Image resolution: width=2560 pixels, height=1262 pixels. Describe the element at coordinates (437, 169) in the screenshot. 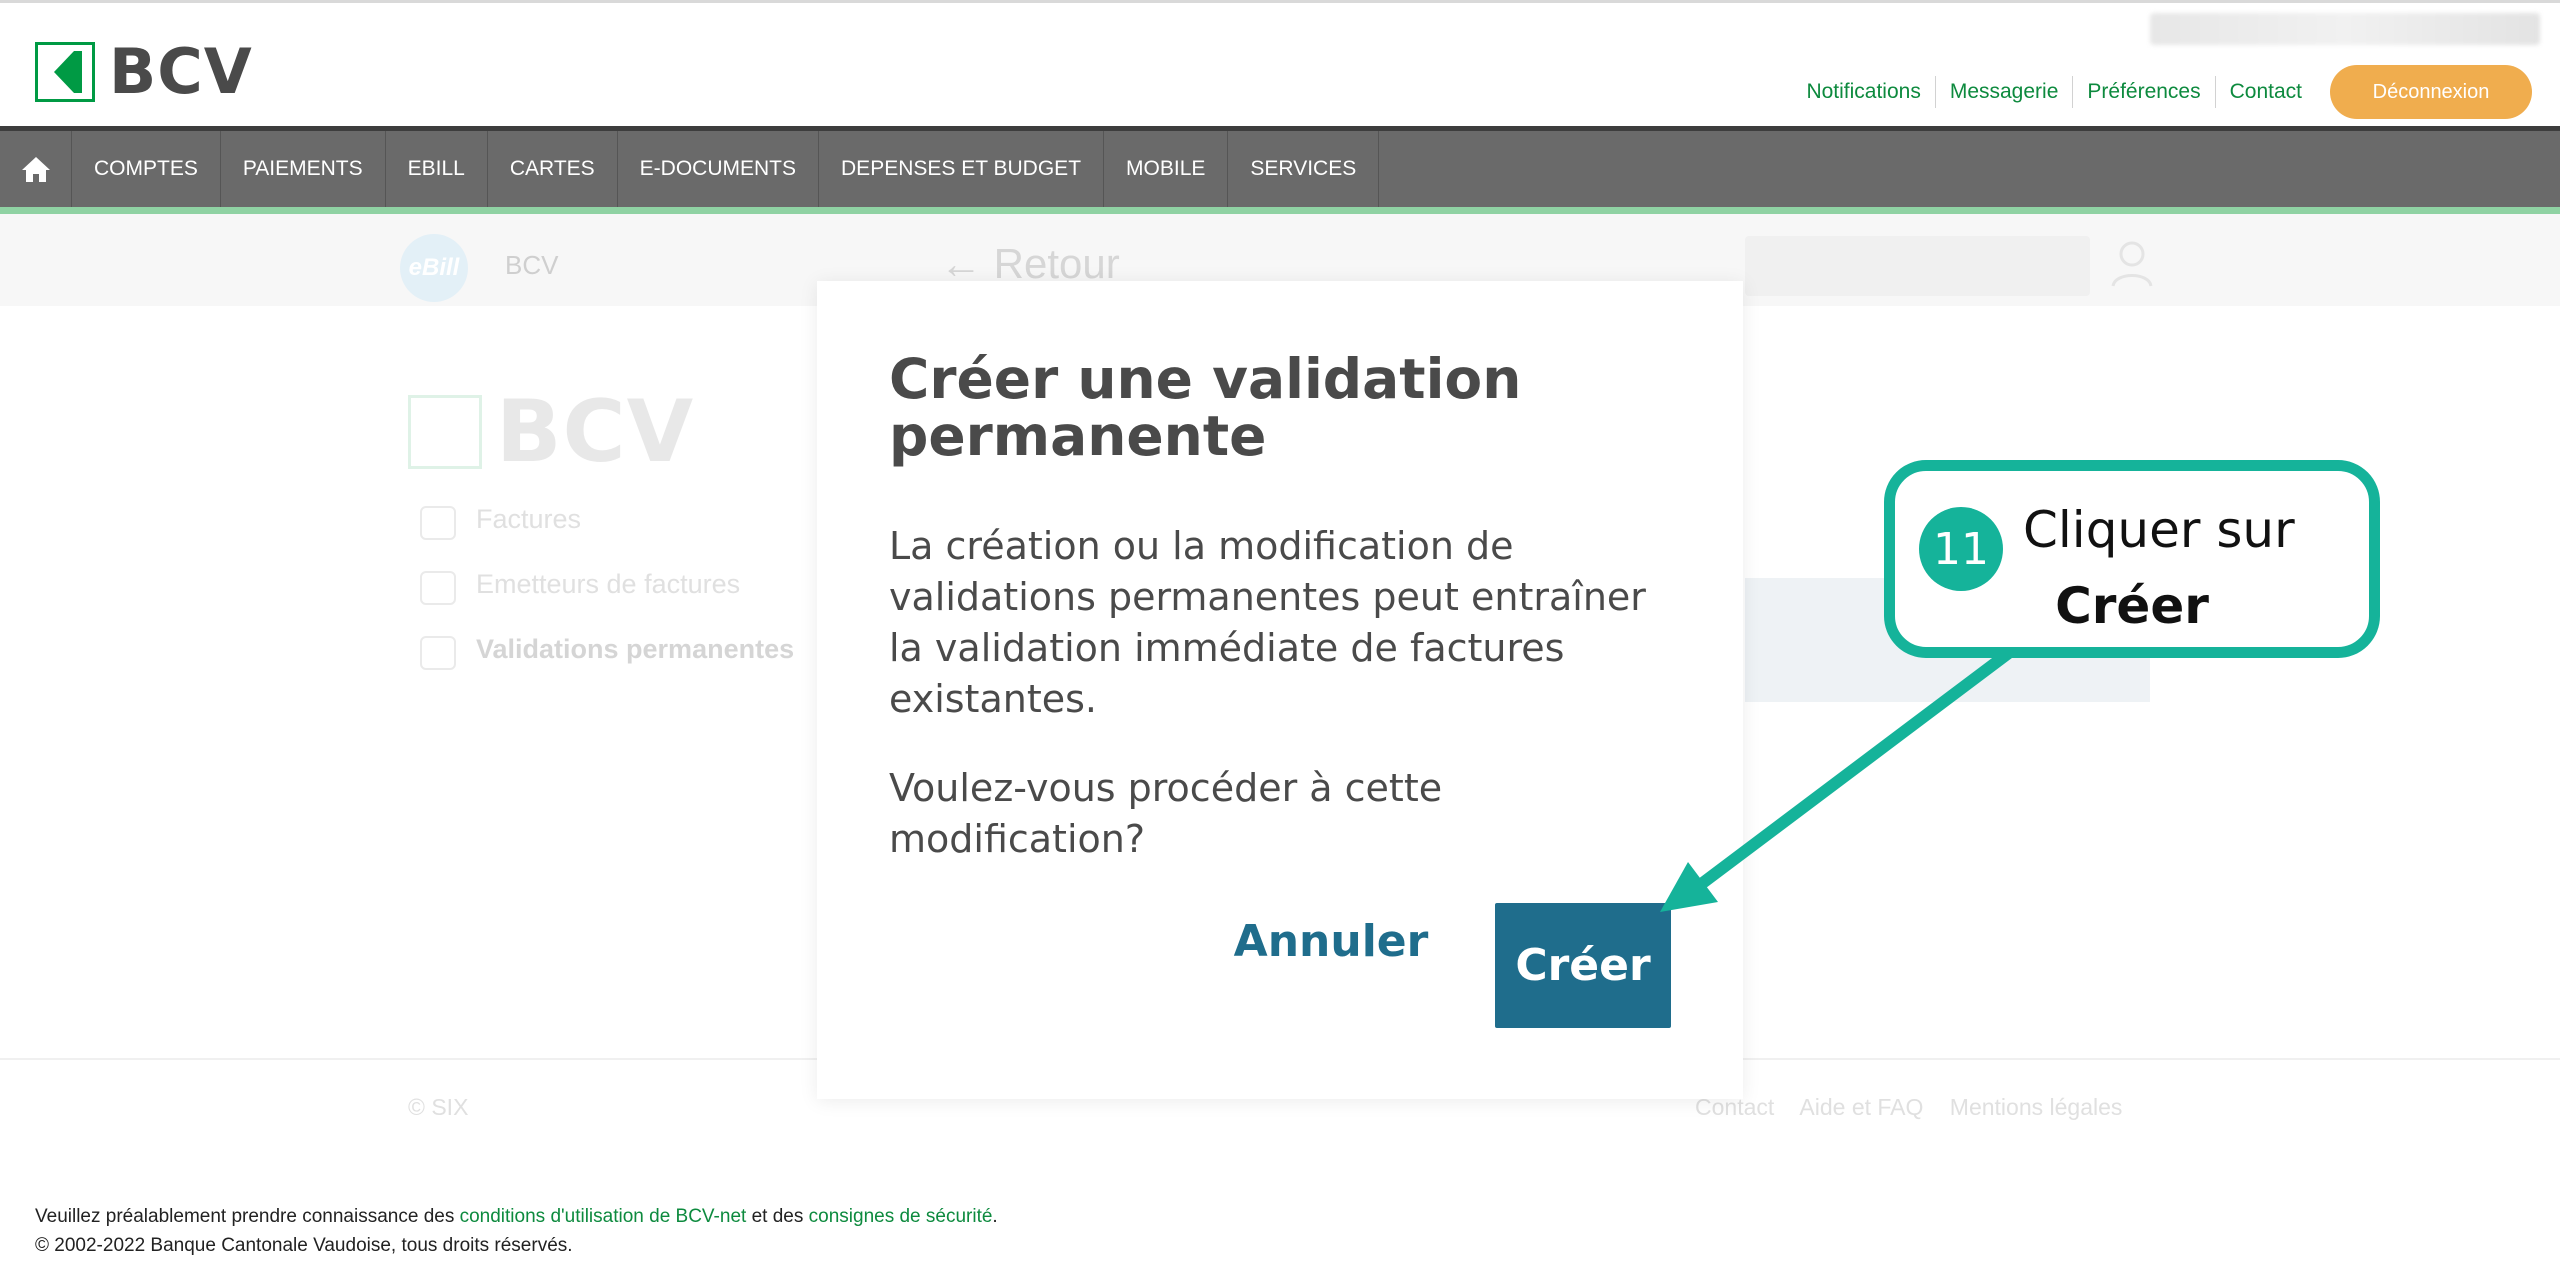

I see `nav-ebill: EBILL` at that location.